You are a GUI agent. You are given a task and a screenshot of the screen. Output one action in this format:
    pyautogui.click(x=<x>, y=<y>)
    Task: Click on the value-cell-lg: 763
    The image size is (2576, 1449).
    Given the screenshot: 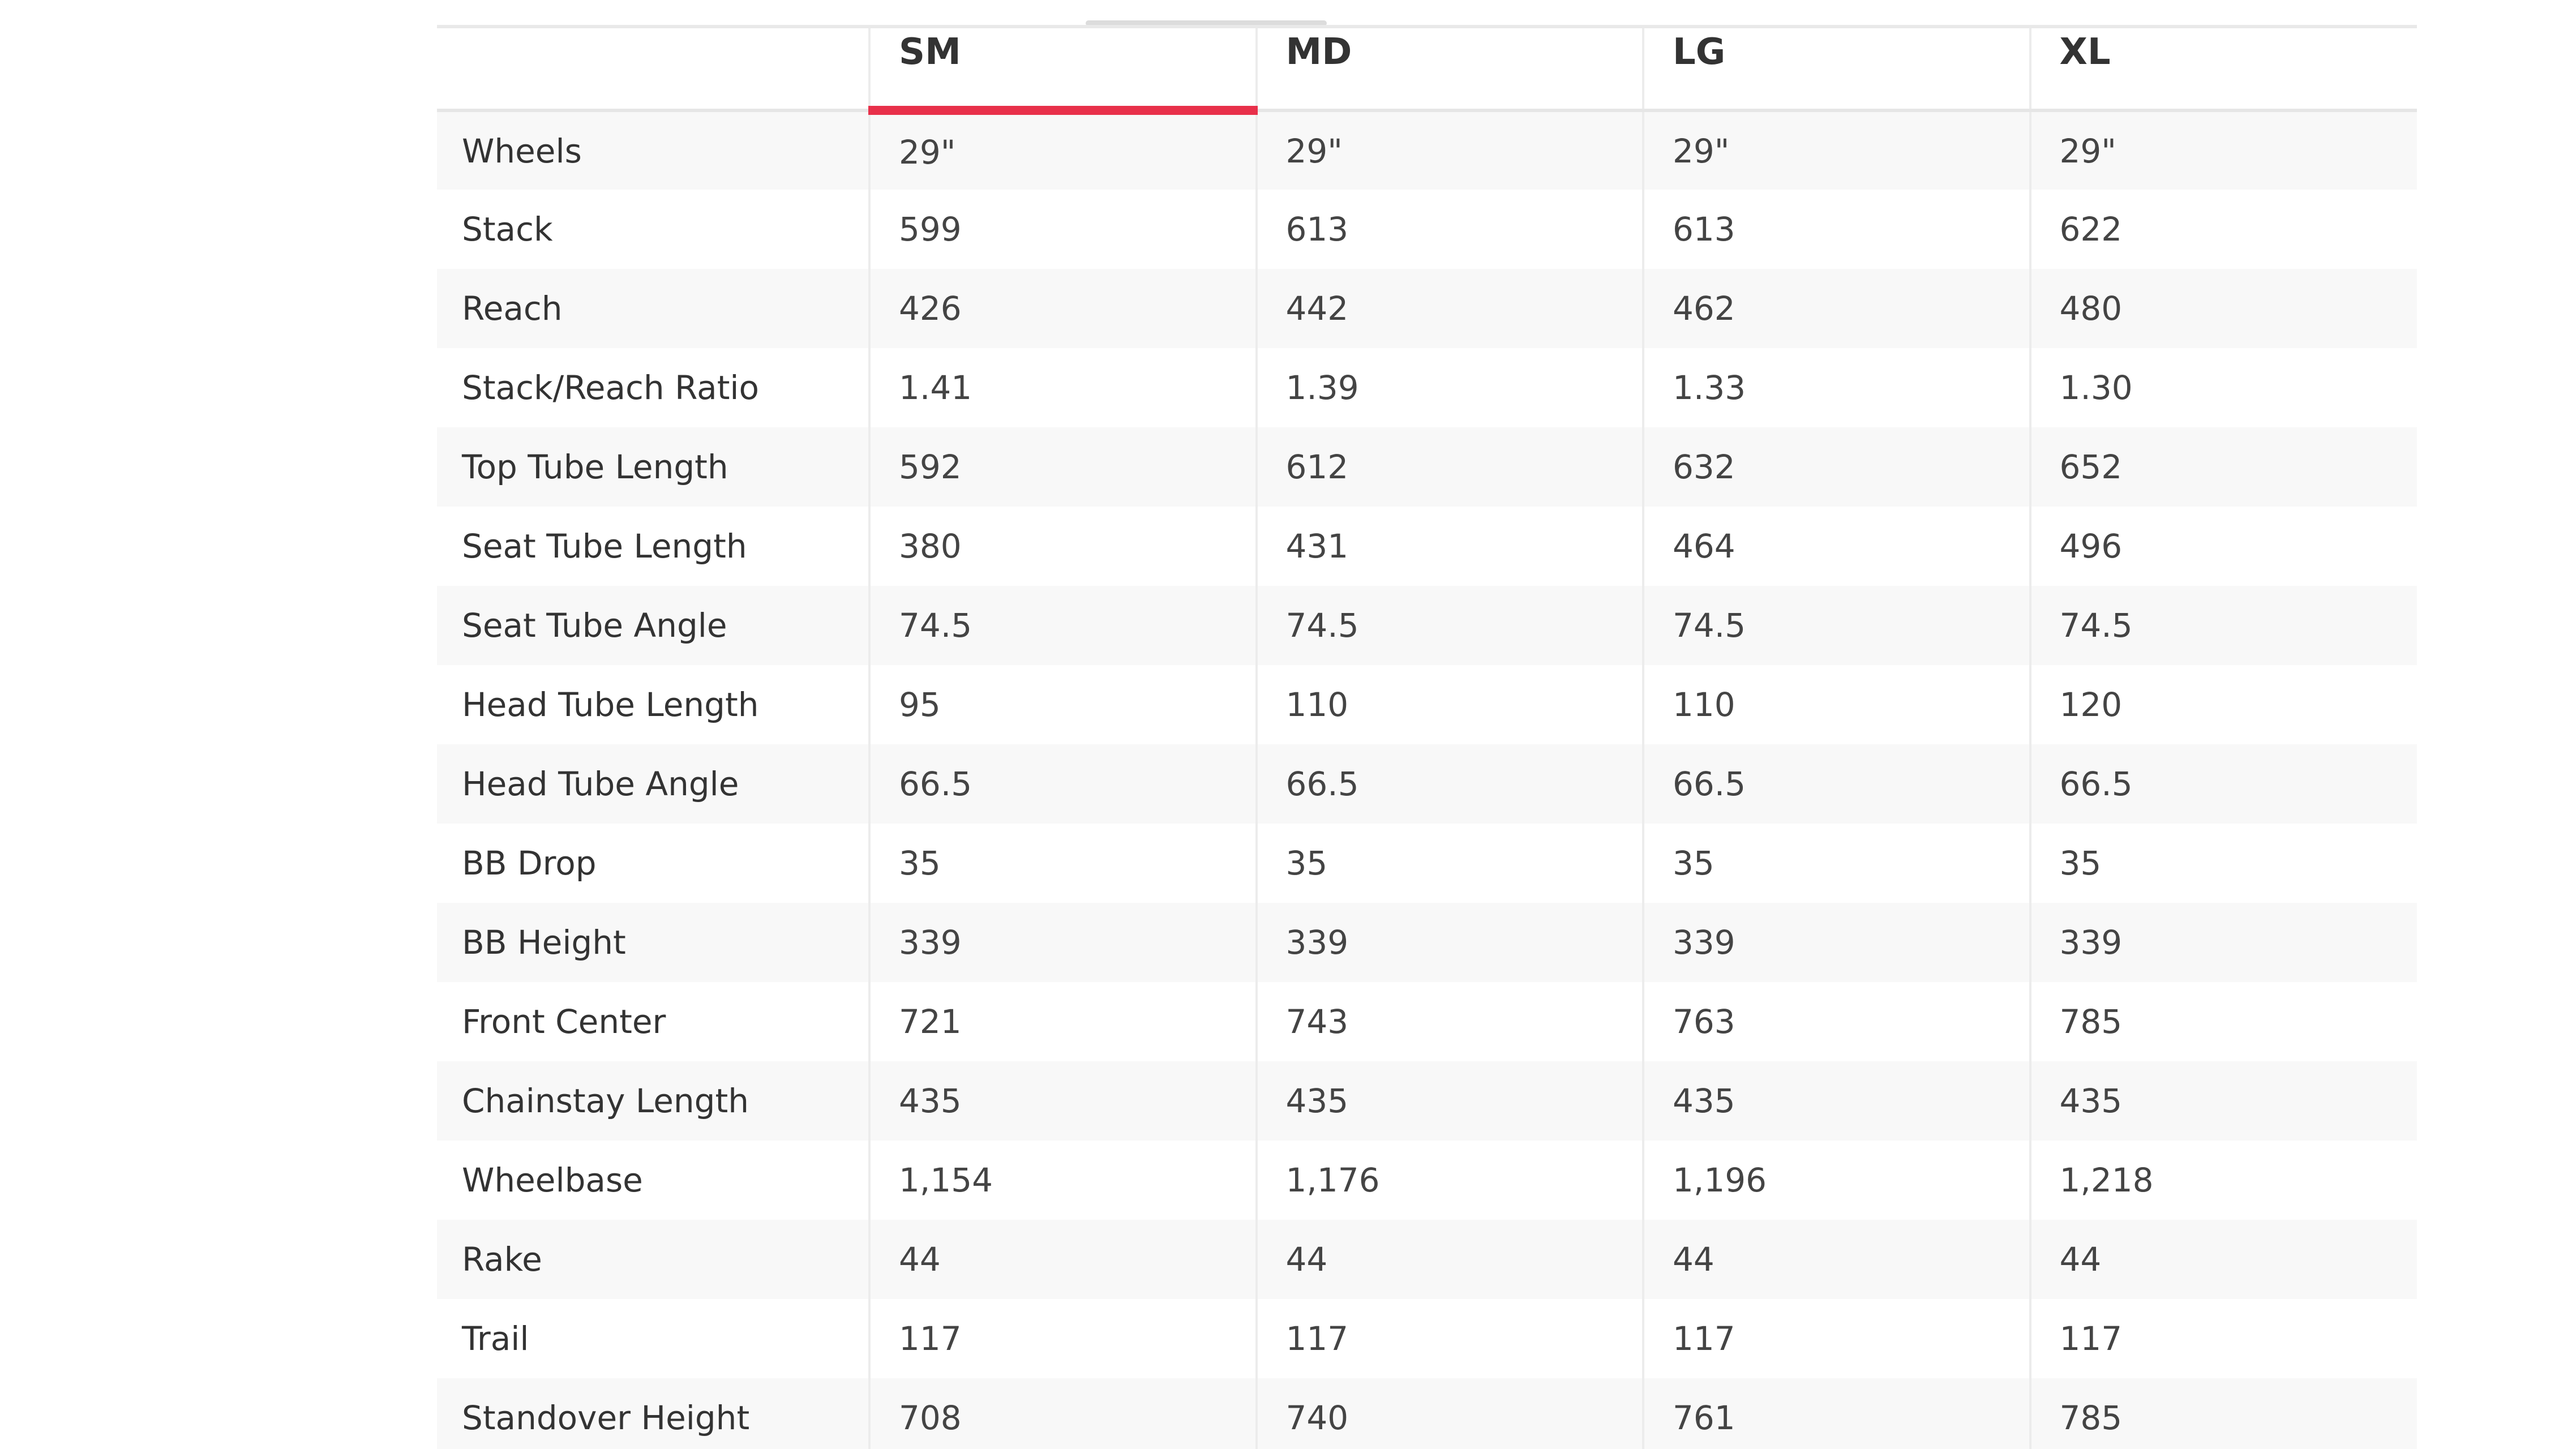 What is the action you would take?
    pyautogui.click(x=1836, y=1021)
    